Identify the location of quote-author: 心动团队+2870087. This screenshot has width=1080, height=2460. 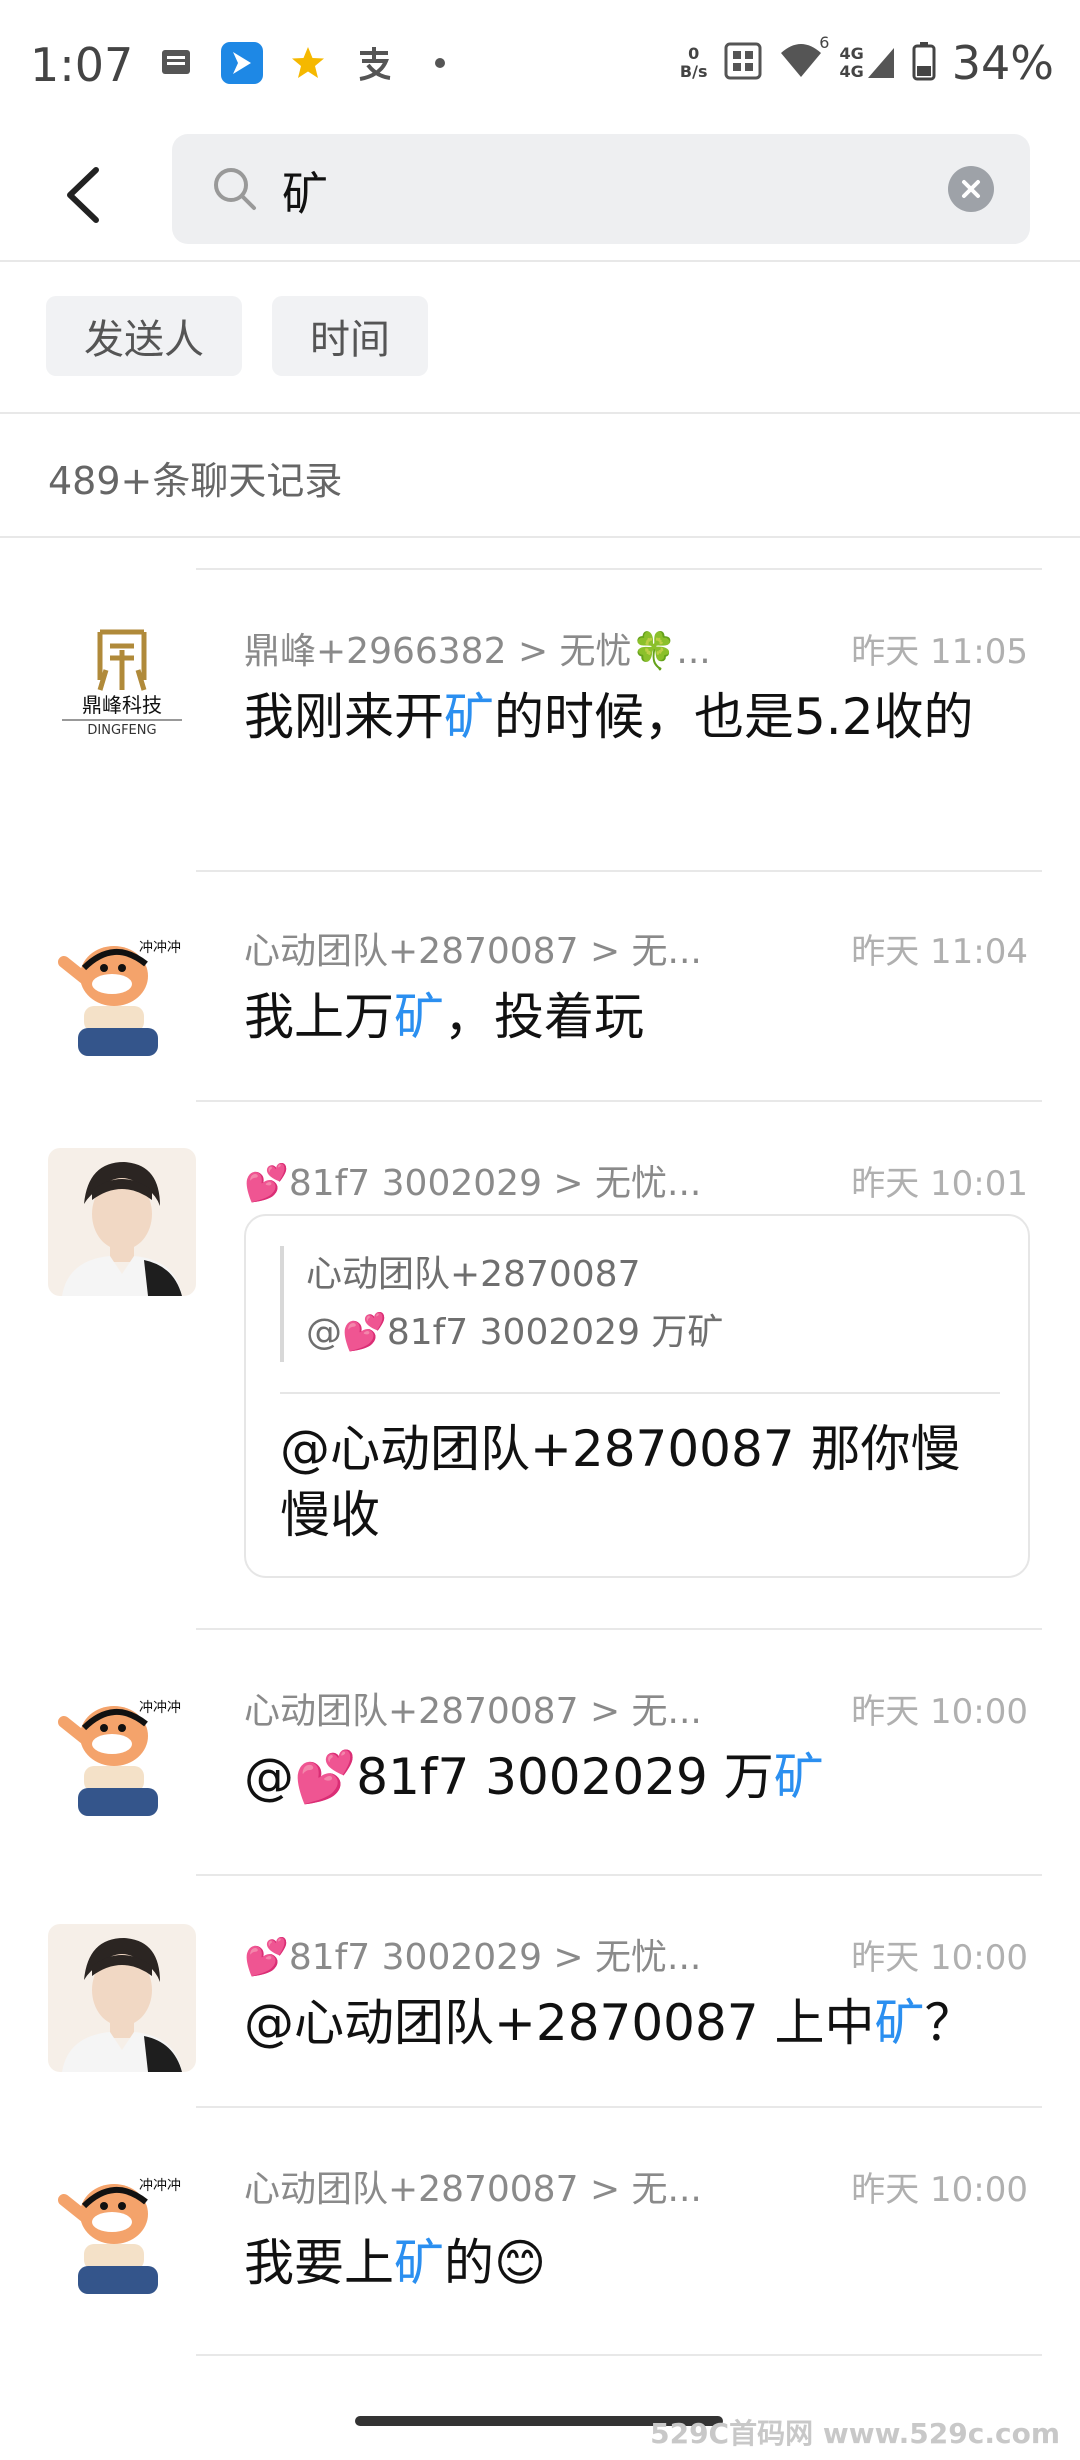
(473, 1274).